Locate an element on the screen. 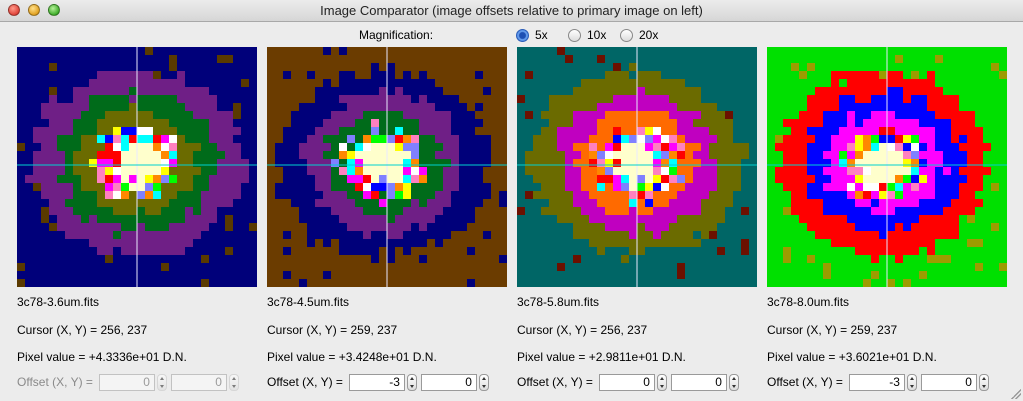  radio-5x: 5x is located at coordinates (532, 35).